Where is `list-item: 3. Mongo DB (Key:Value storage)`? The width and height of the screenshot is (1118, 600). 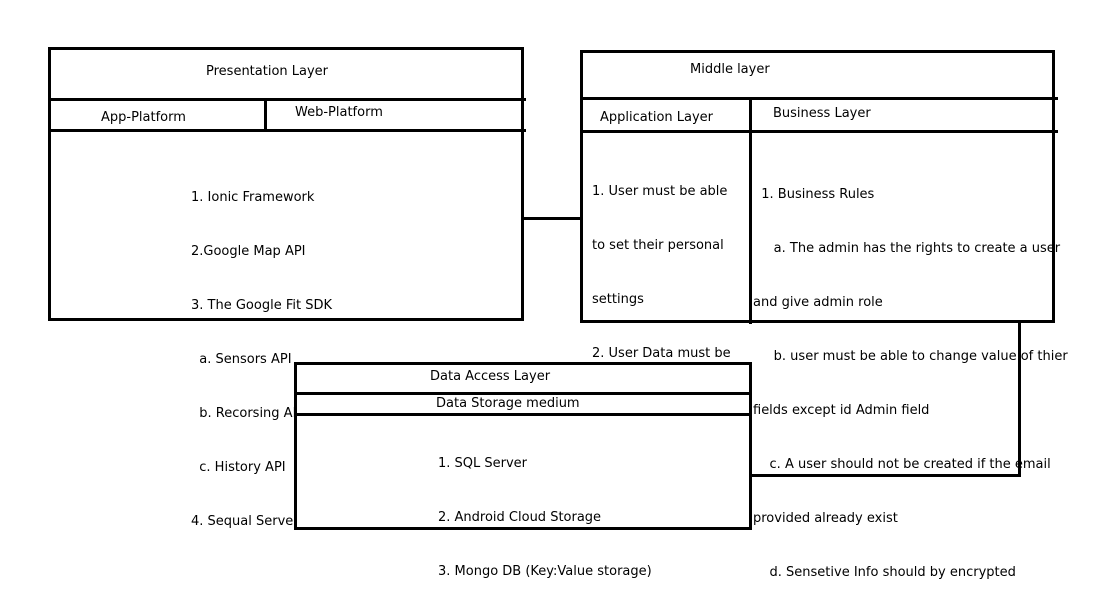
list-item: 3. Mongo DB (Key:Value storage) is located at coordinates (545, 571).